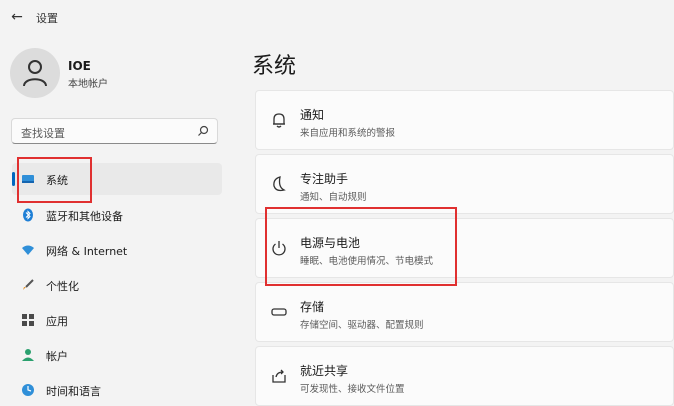  What do you see at coordinates (17, 17) in the screenshot?
I see `back-button: ←` at bounding box center [17, 17].